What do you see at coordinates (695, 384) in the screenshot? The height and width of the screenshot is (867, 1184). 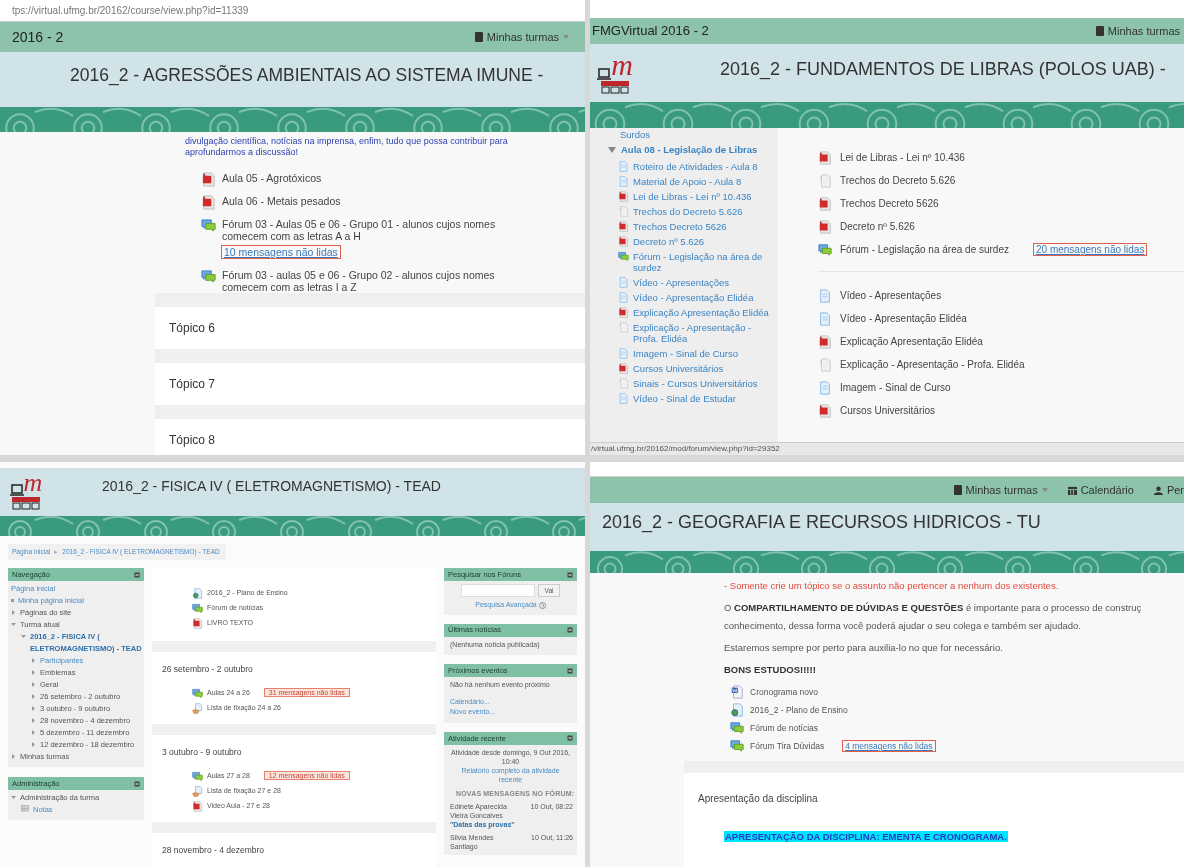 I see `sidebar-link: Sinais - Cursos Universitários` at bounding box center [695, 384].